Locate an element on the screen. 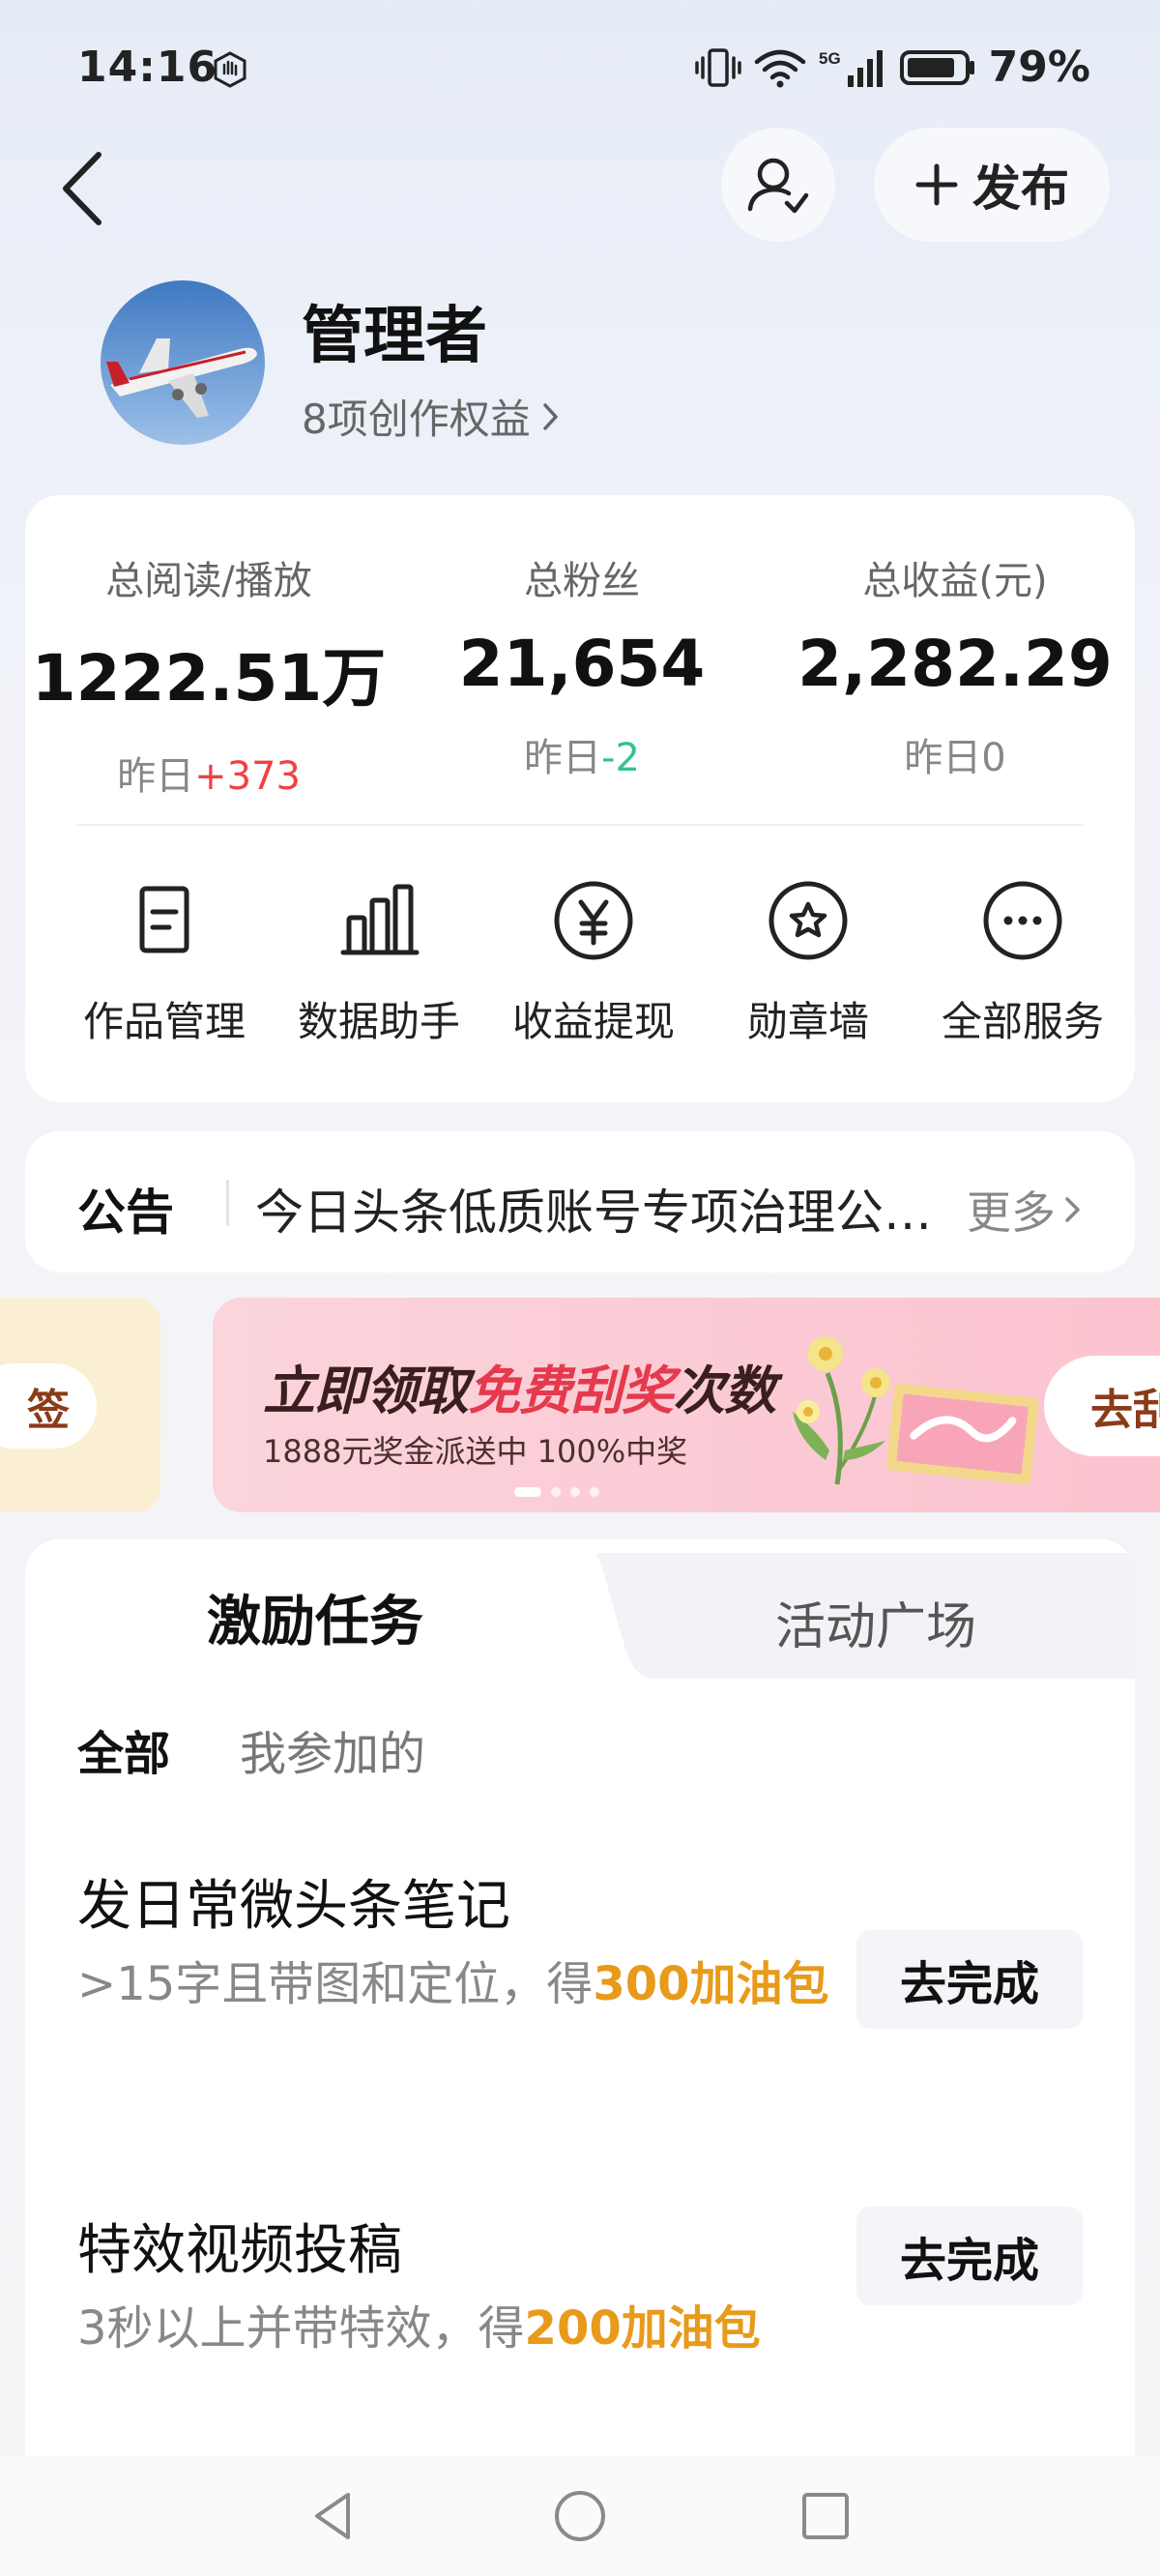 This screenshot has height=2576, width=1160. task-description: >15字且带图和定位，得300加油包 is located at coordinates (453, 1984).